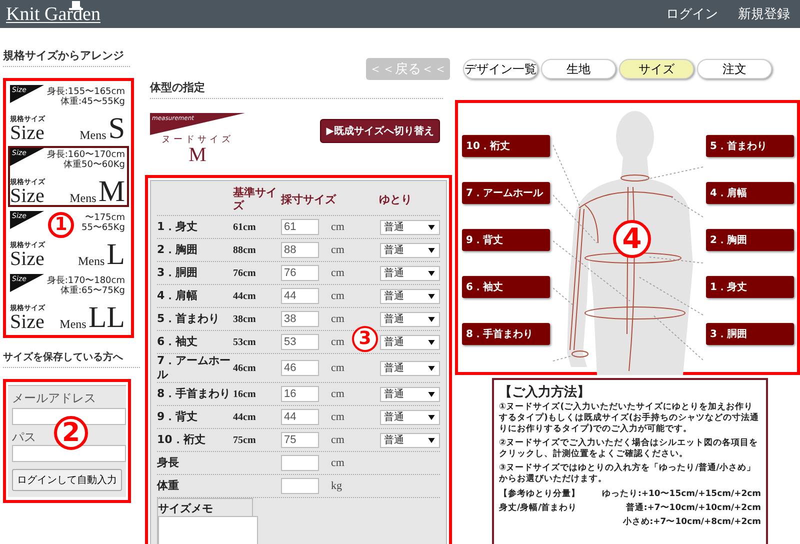 The width and height of the screenshot is (800, 544). I want to click on step-tab: 注文, so click(734, 69).